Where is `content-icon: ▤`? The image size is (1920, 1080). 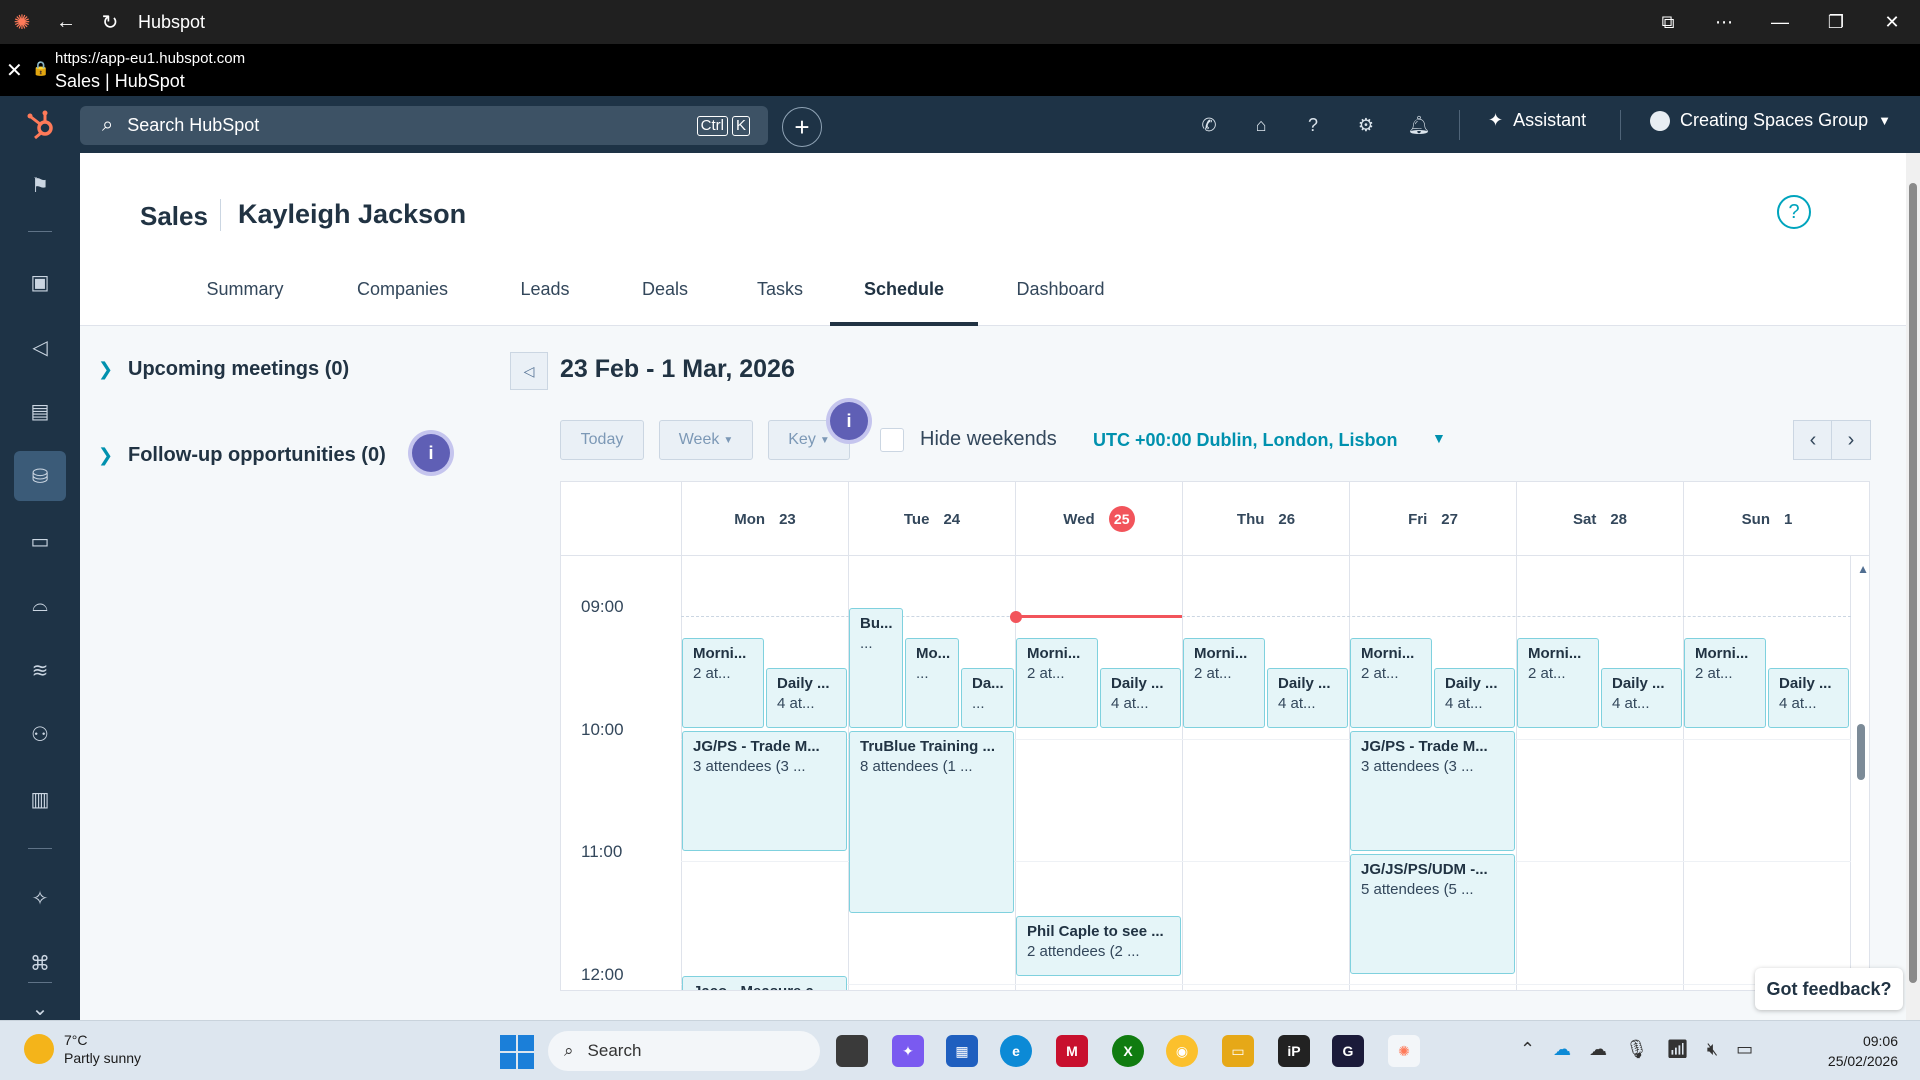 content-icon: ▤ is located at coordinates (40, 411).